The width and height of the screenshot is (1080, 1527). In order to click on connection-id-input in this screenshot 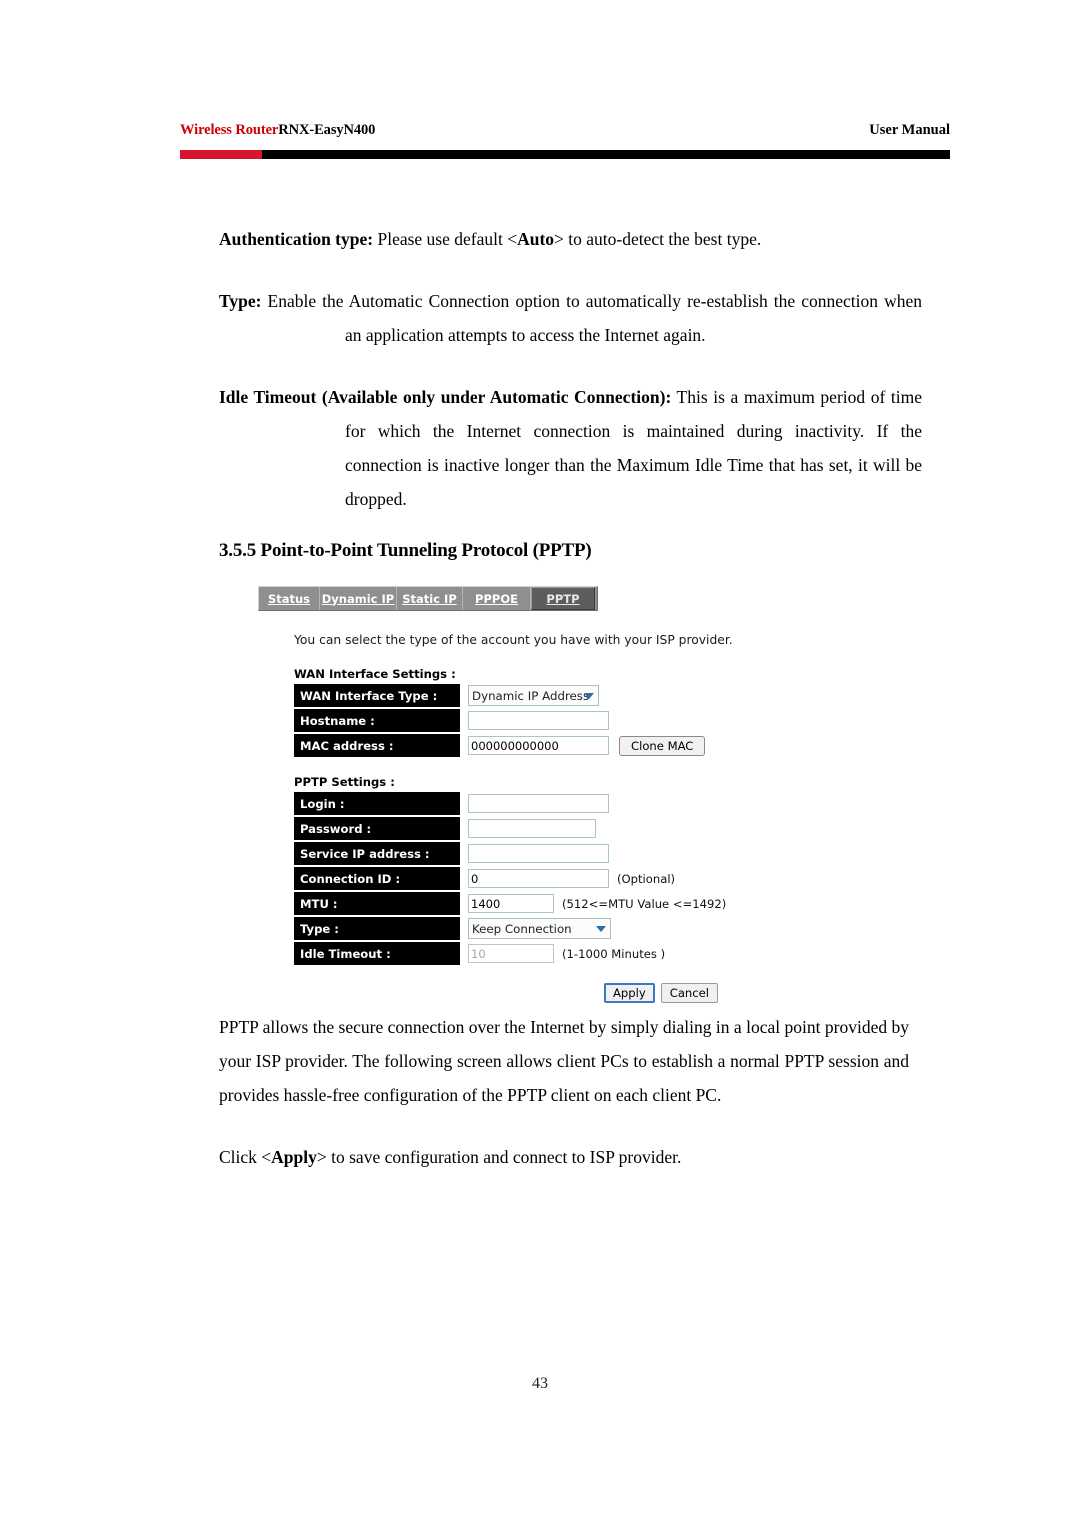, I will do `click(538, 878)`.